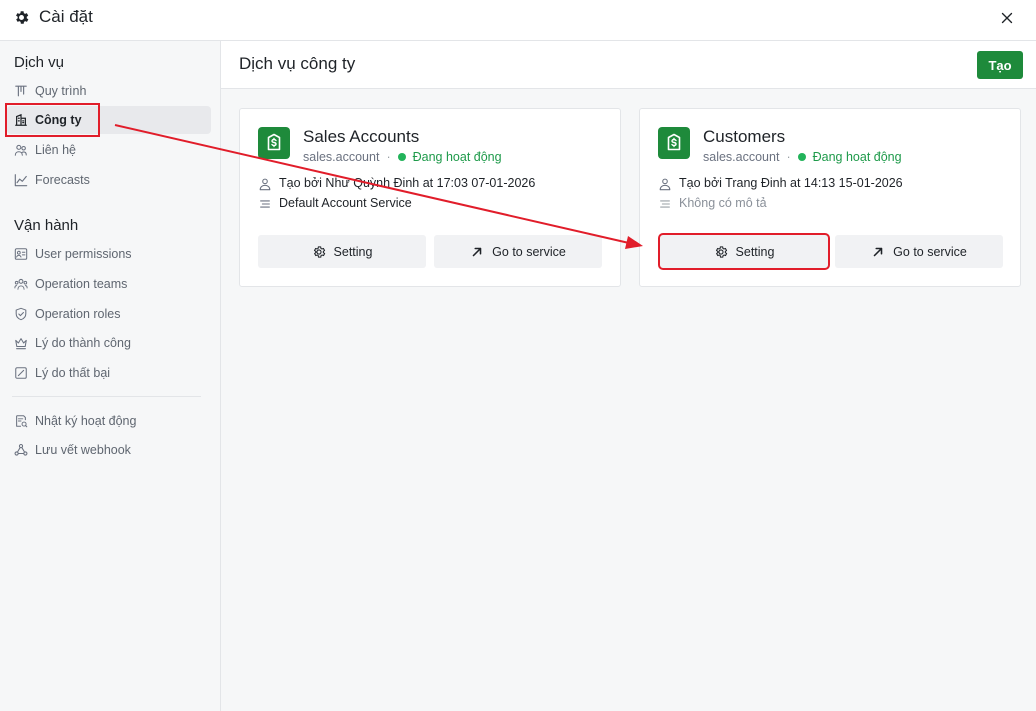 This screenshot has width=1036, height=711. Describe the element at coordinates (109, 91) in the screenshot. I see `sidebar-item-workflow: Quy trình` at that location.